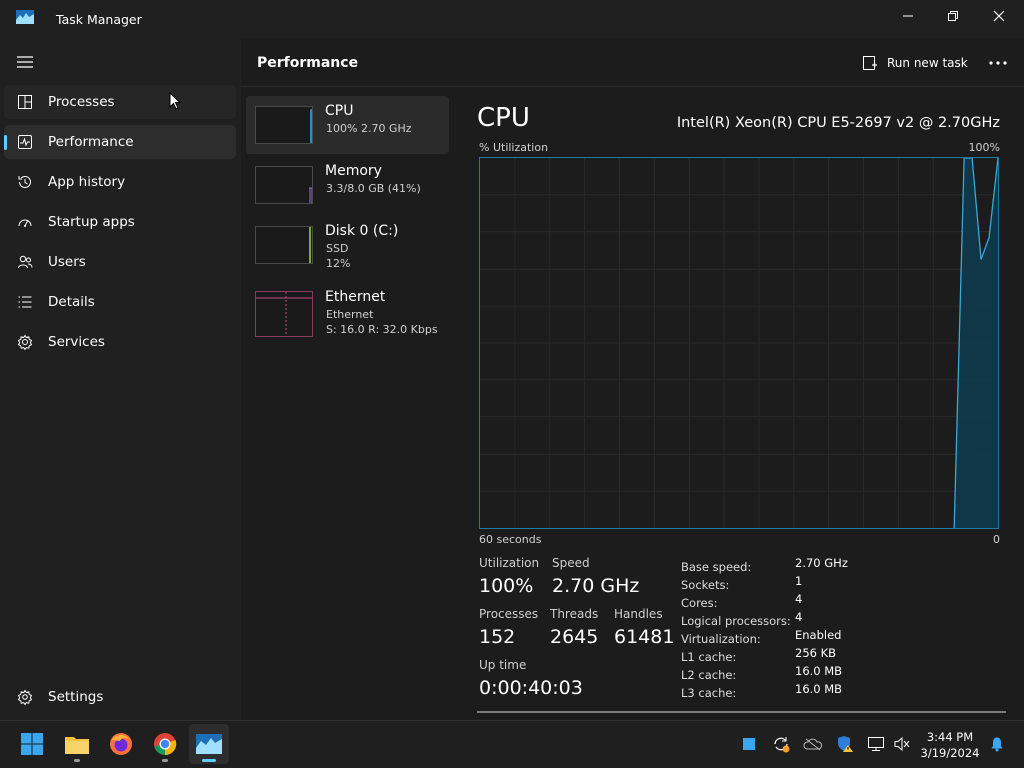  What do you see at coordinates (574, 637) in the screenshot?
I see `threads-value: 2645` at bounding box center [574, 637].